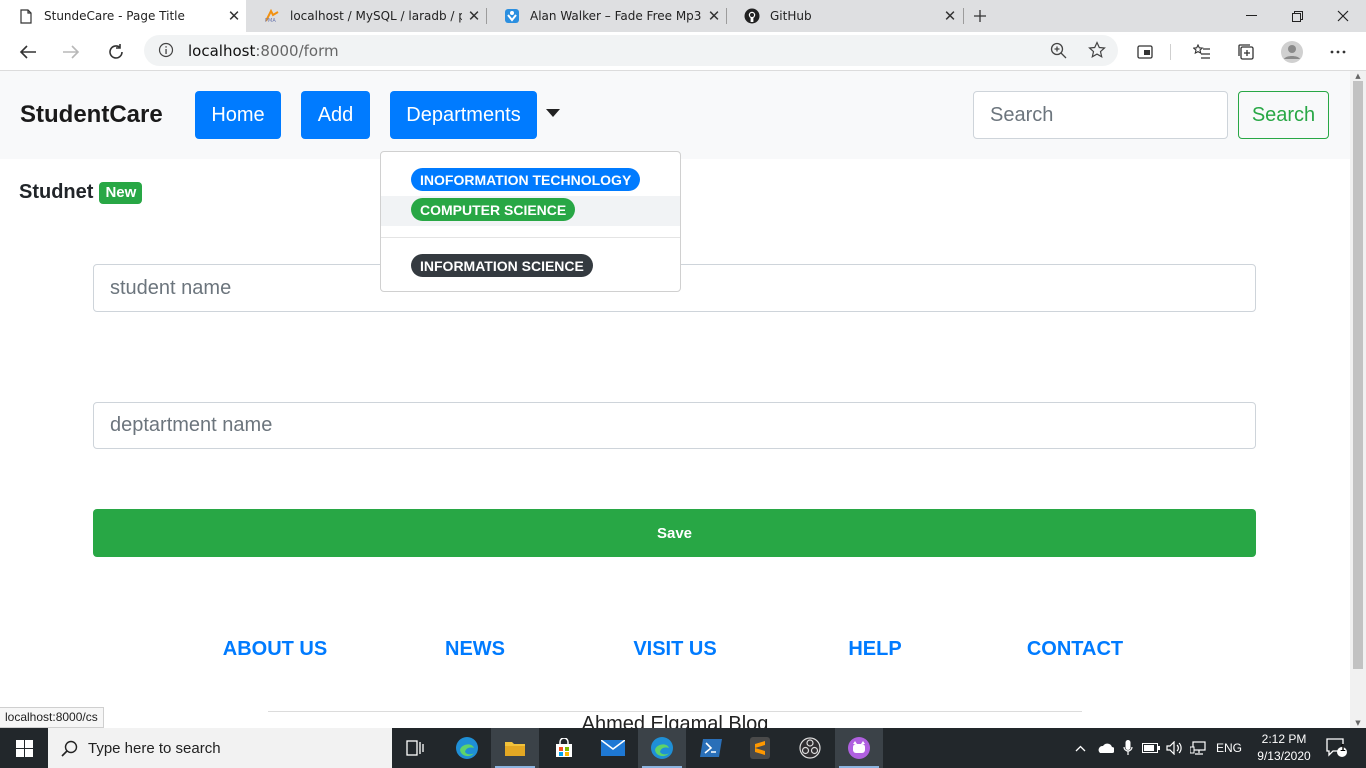 The width and height of the screenshot is (1366, 768). Describe the element at coordinates (613, 748) in the screenshot. I see `mail-icon` at that location.